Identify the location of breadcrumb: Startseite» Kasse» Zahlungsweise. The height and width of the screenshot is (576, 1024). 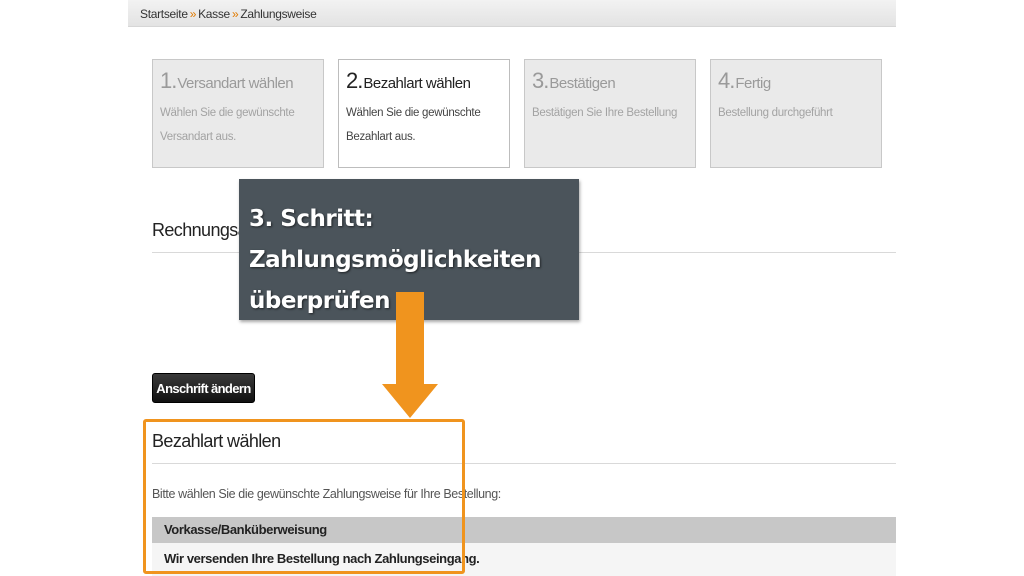
(228, 14).